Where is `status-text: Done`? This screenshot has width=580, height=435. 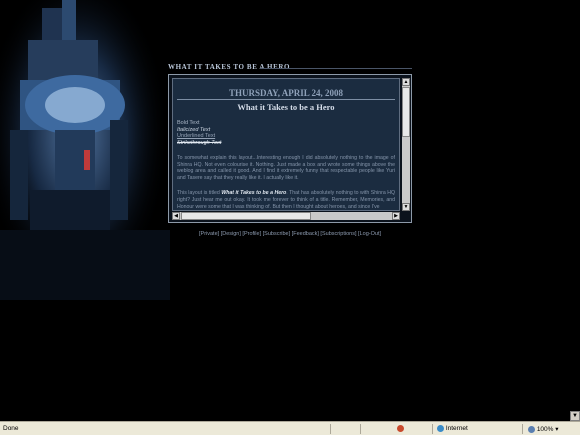 status-text: Done is located at coordinates (11, 428).